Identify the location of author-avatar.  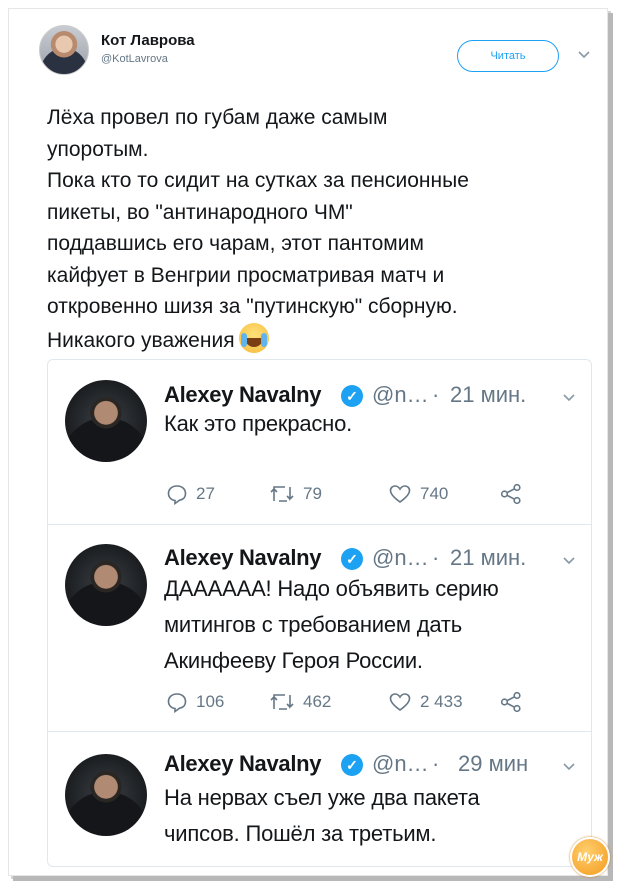
(64, 50).